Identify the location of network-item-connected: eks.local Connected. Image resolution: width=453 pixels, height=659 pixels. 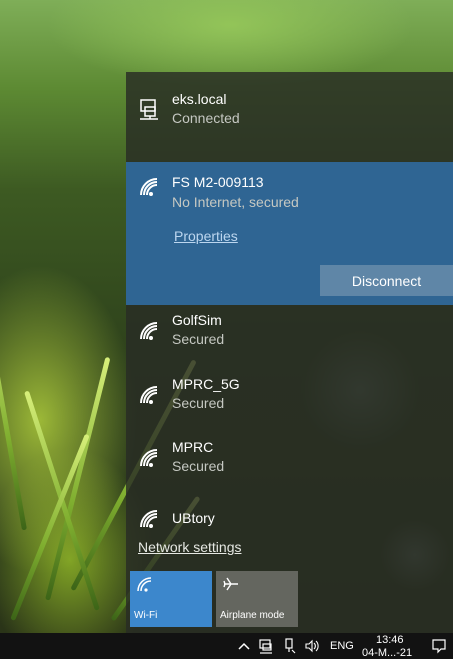
(289, 107).